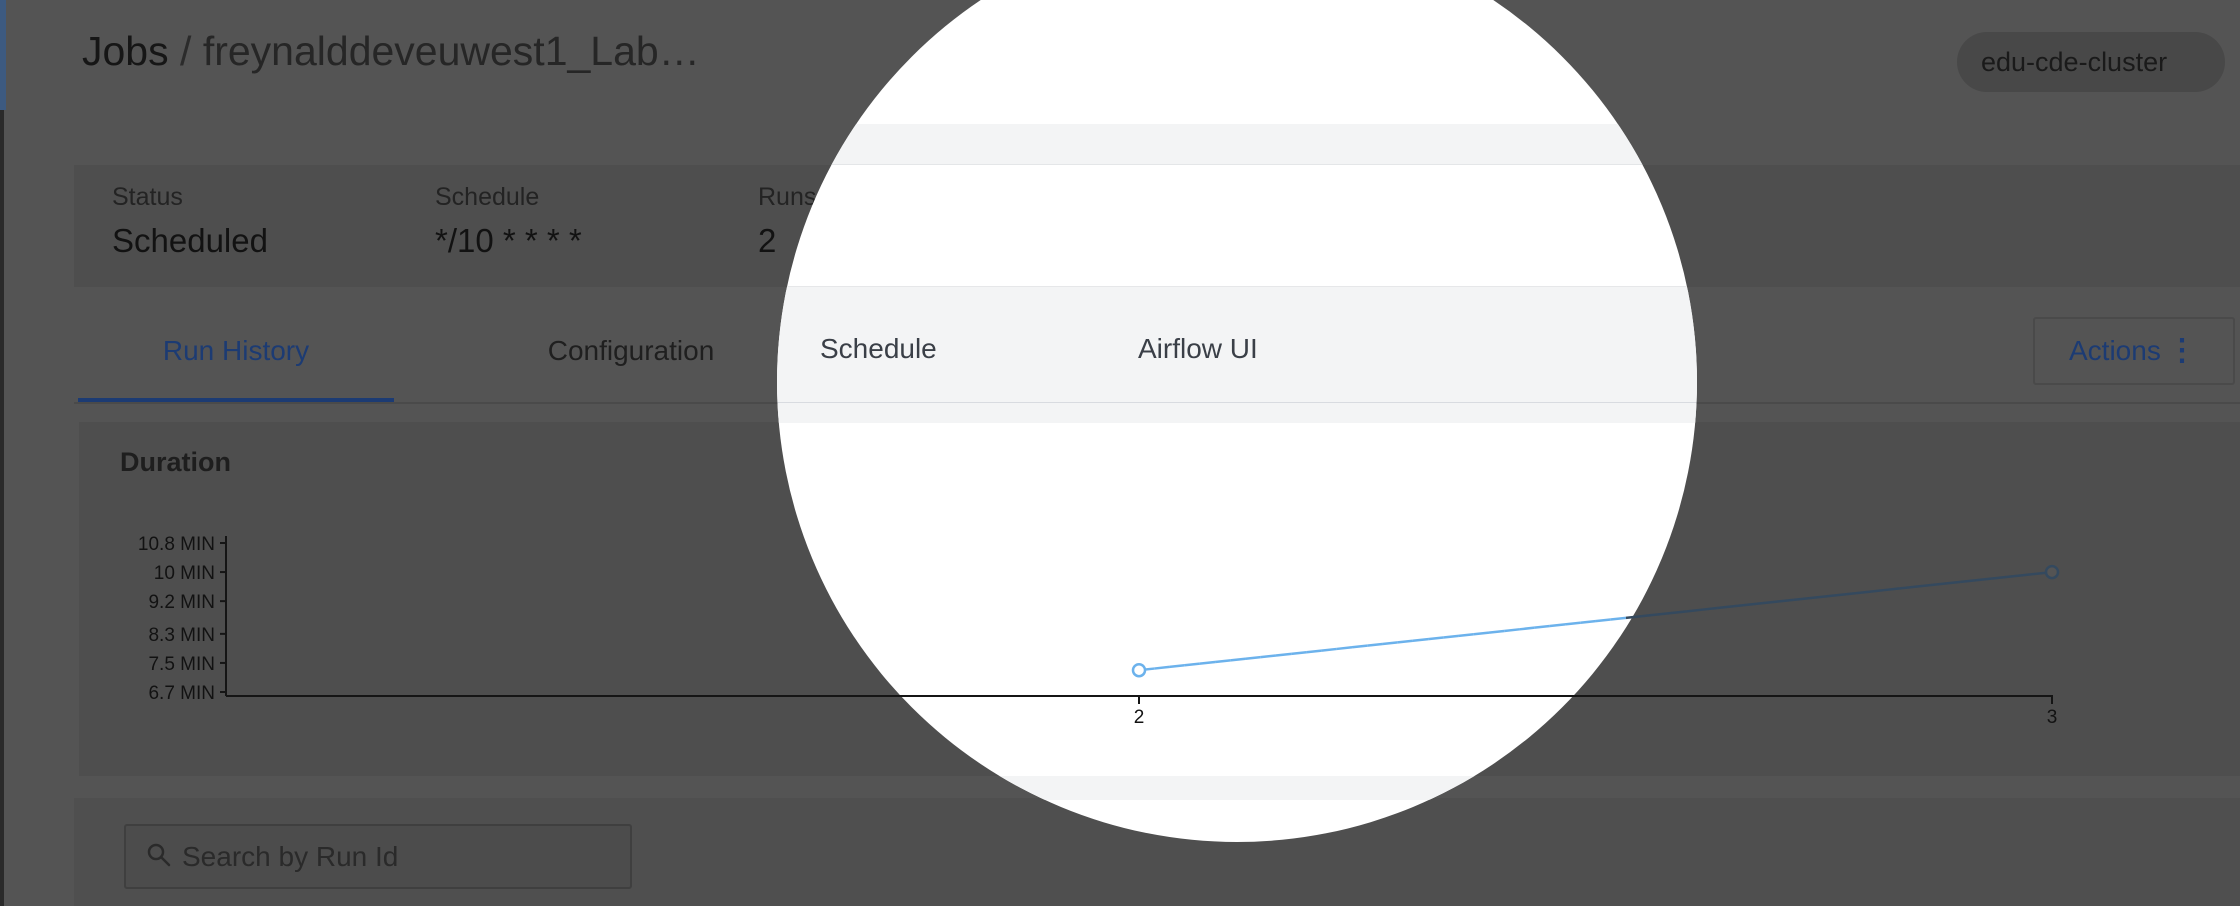 Image resolution: width=2240 pixels, height=906 pixels. I want to click on y-tick-label: 6.7 MIN, so click(181, 693).